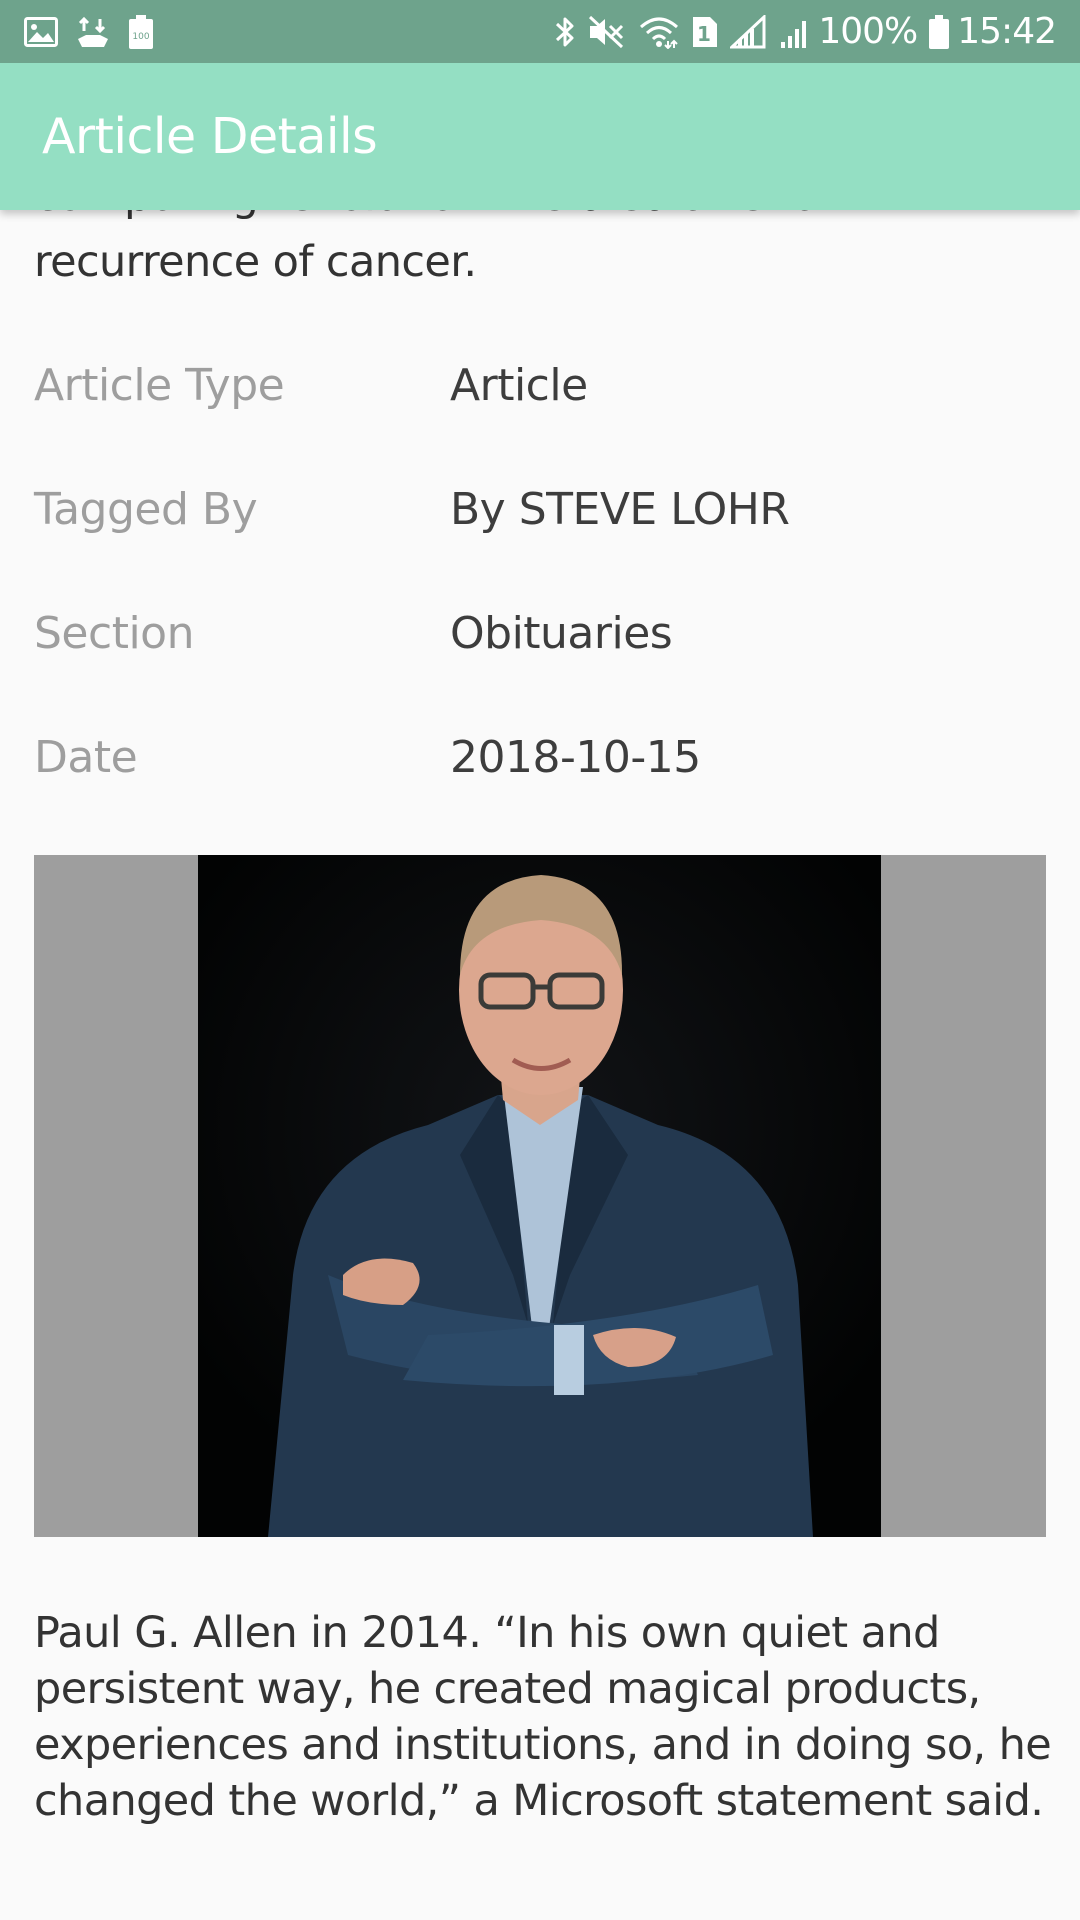 This screenshot has width=1080, height=1920. I want to click on app-bar: Article Details, so click(540, 136).